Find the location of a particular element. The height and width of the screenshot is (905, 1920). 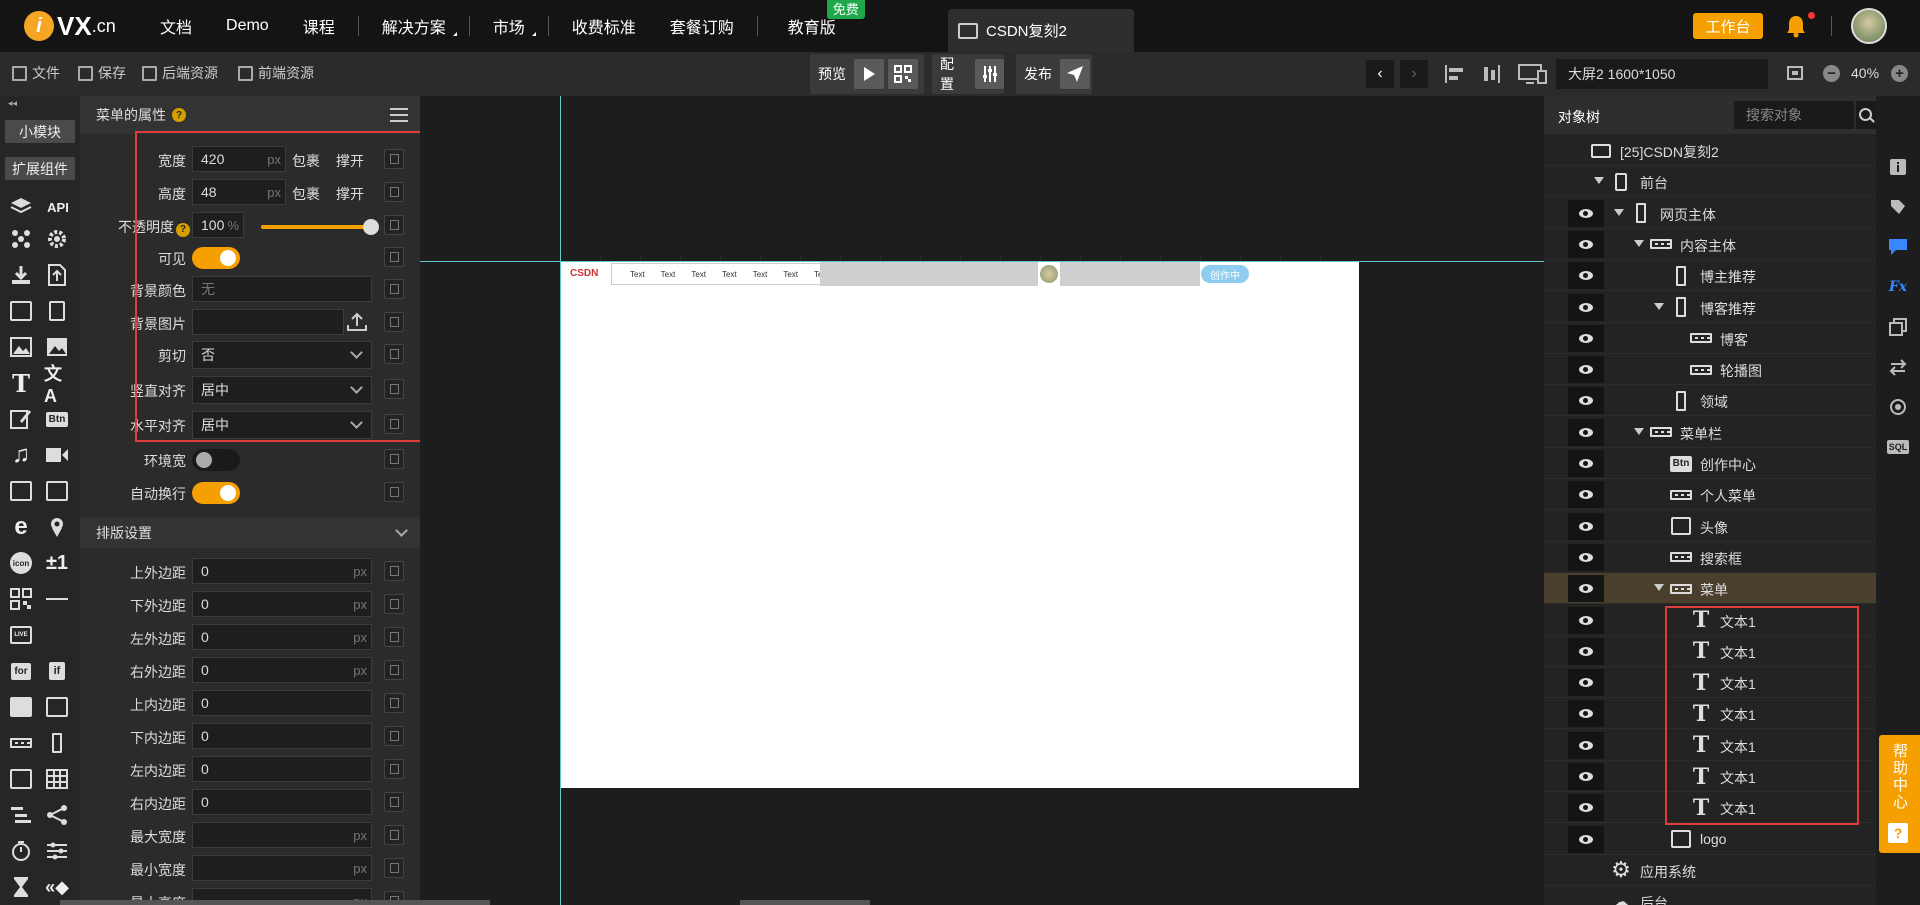

extension-component-button: 扩展组件 is located at coordinates (40, 168).